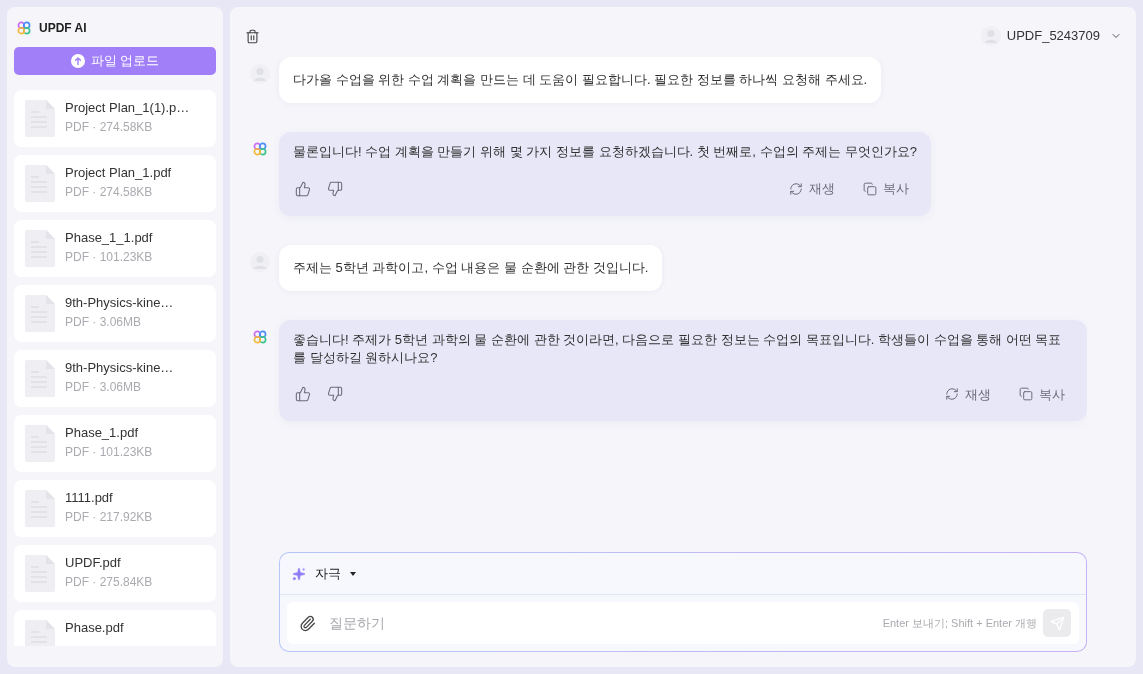  I want to click on delete-button, so click(252, 36).